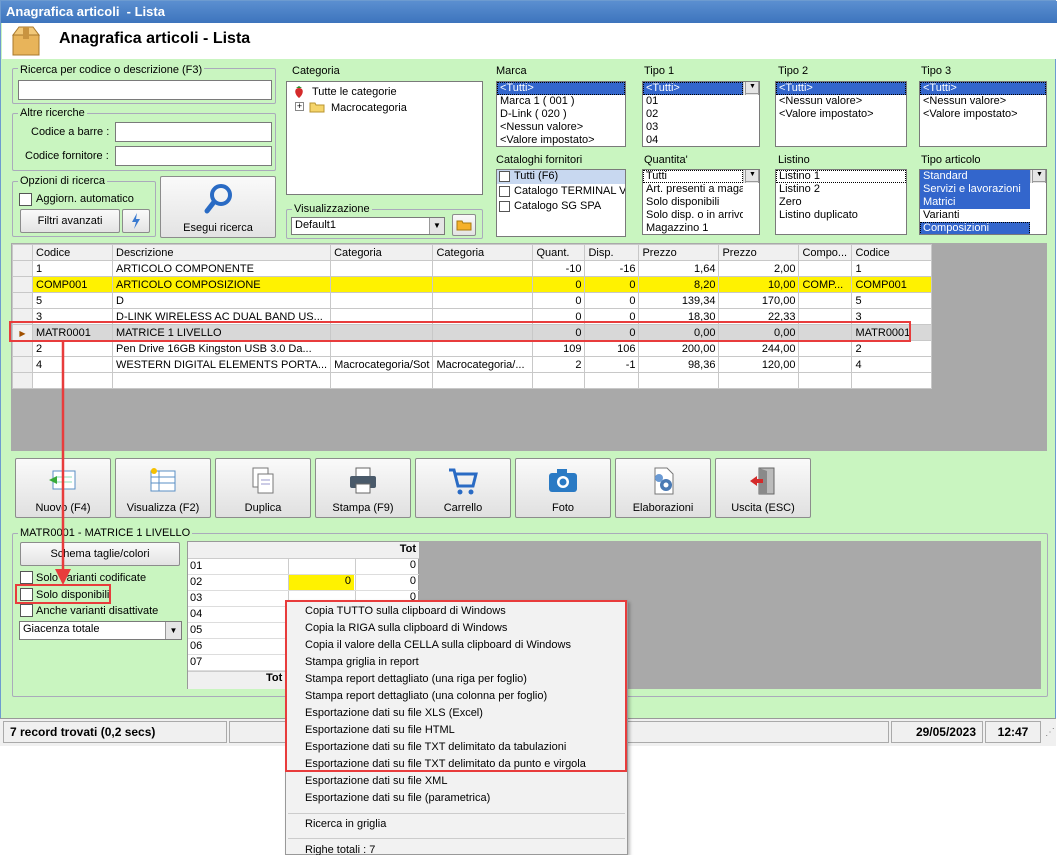  Describe the element at coordinates (100, 554) in the screenshot. I see `size-color-scheme-button: Schema taglie/colori` at that location.